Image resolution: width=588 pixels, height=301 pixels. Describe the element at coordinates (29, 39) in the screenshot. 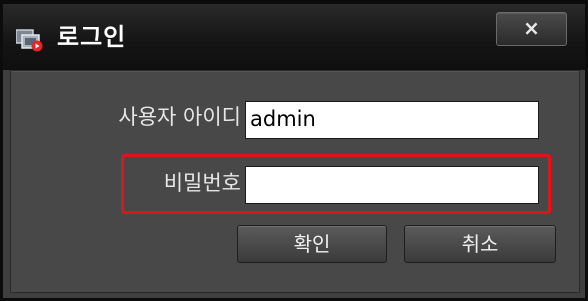

I see `monitor-record-icon` at that location.